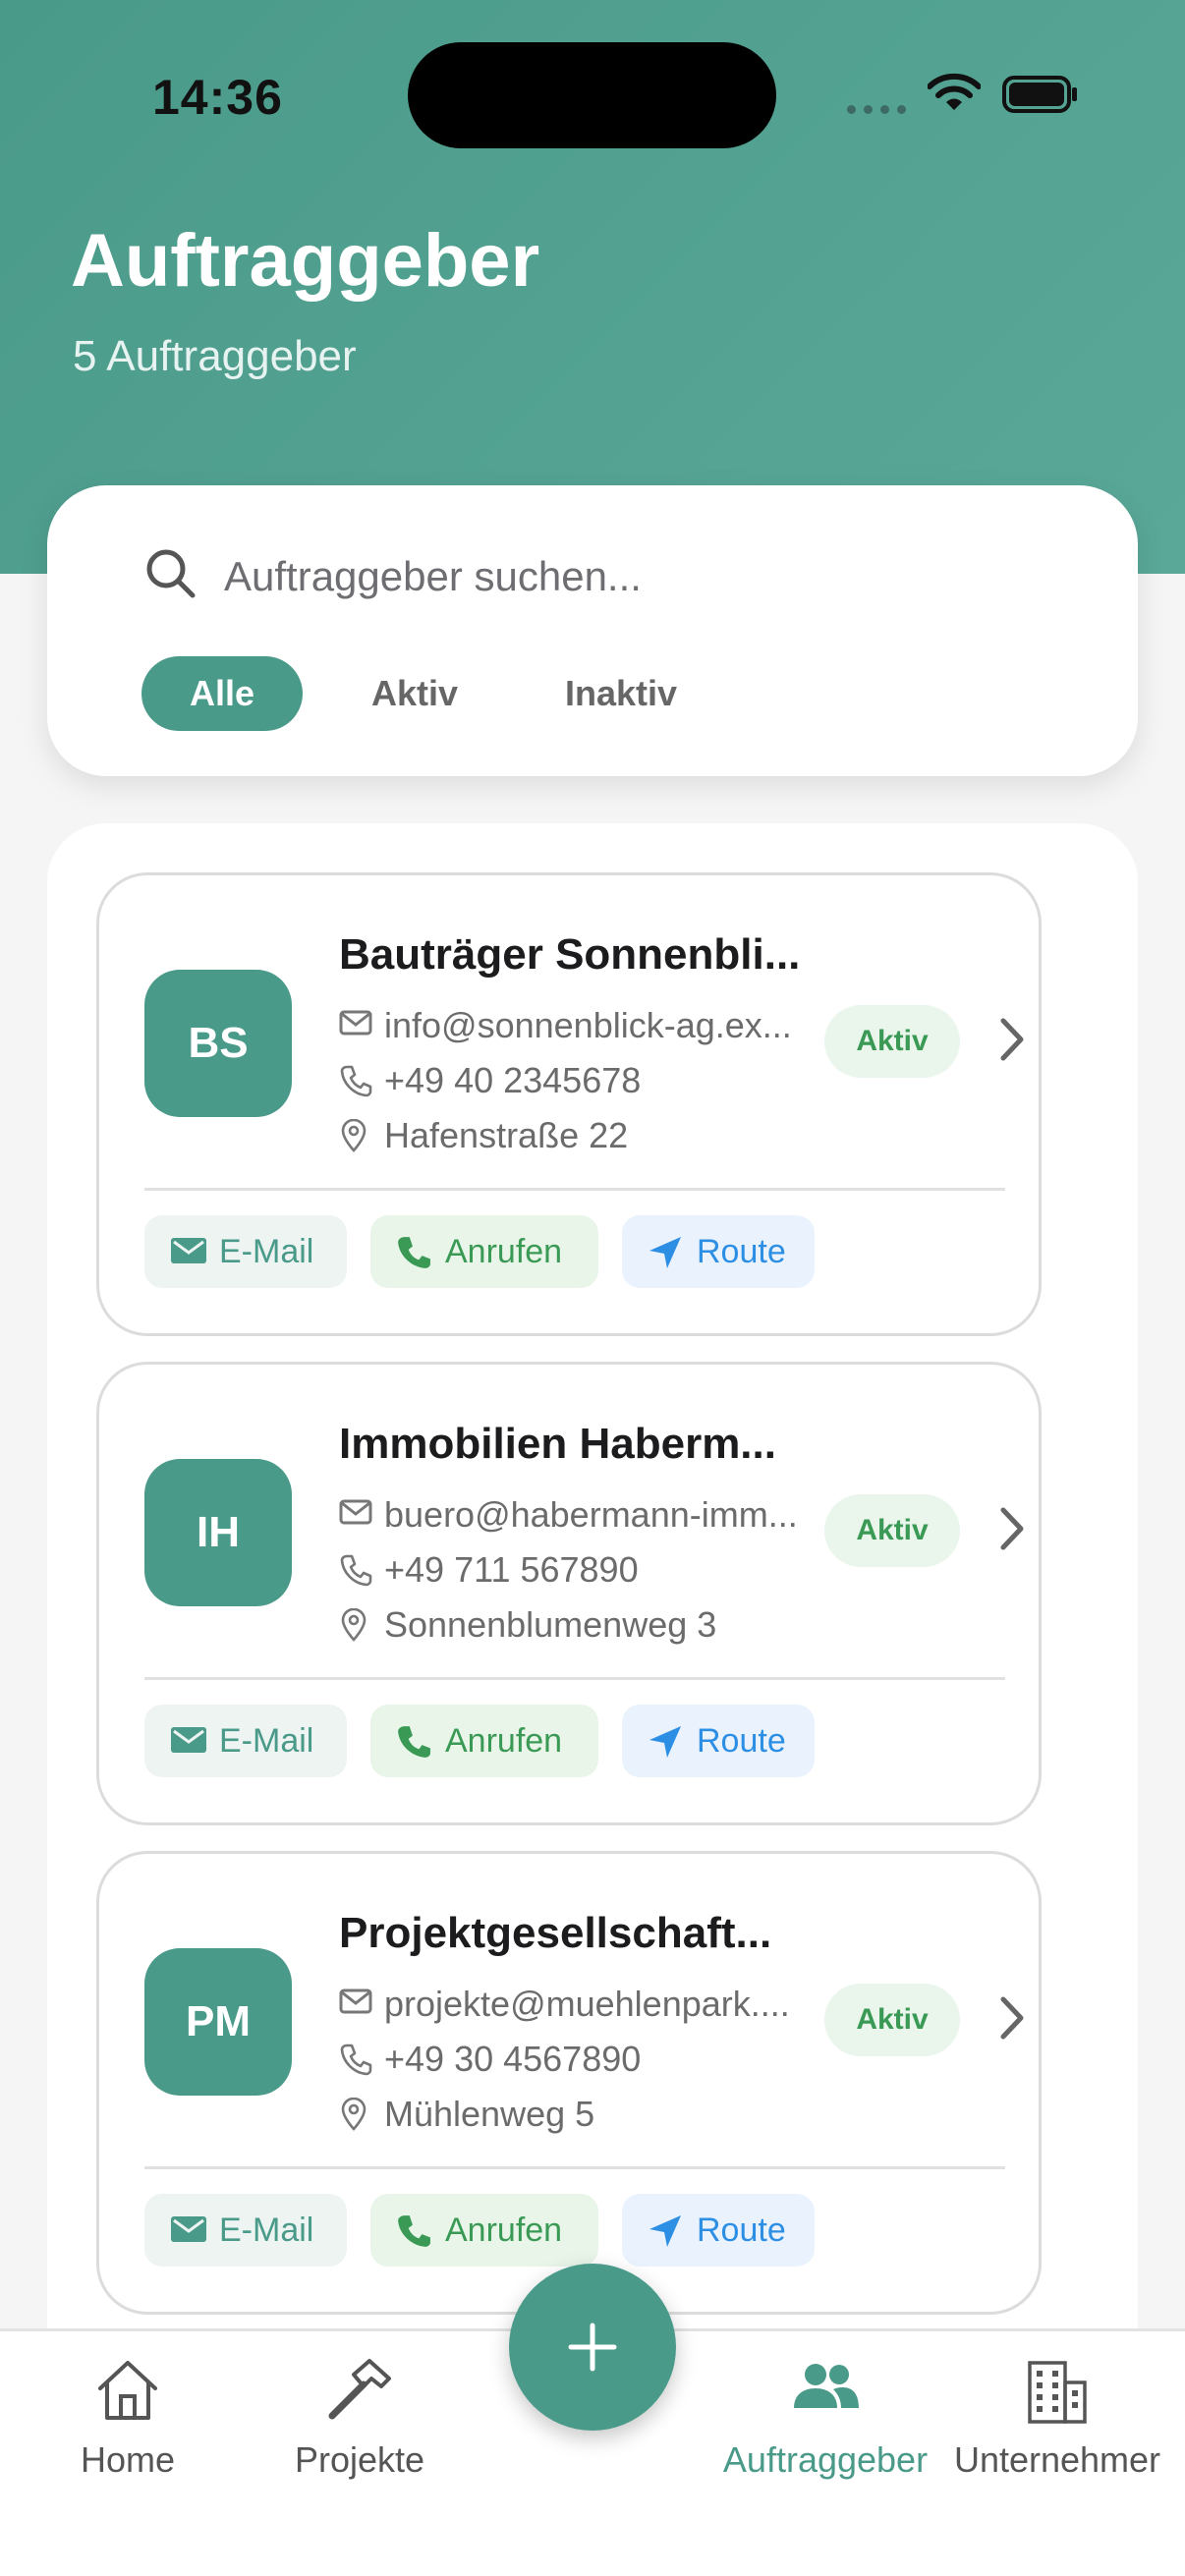  I want to click on client-phone: +49 40 2345678, so click(513, 1080).